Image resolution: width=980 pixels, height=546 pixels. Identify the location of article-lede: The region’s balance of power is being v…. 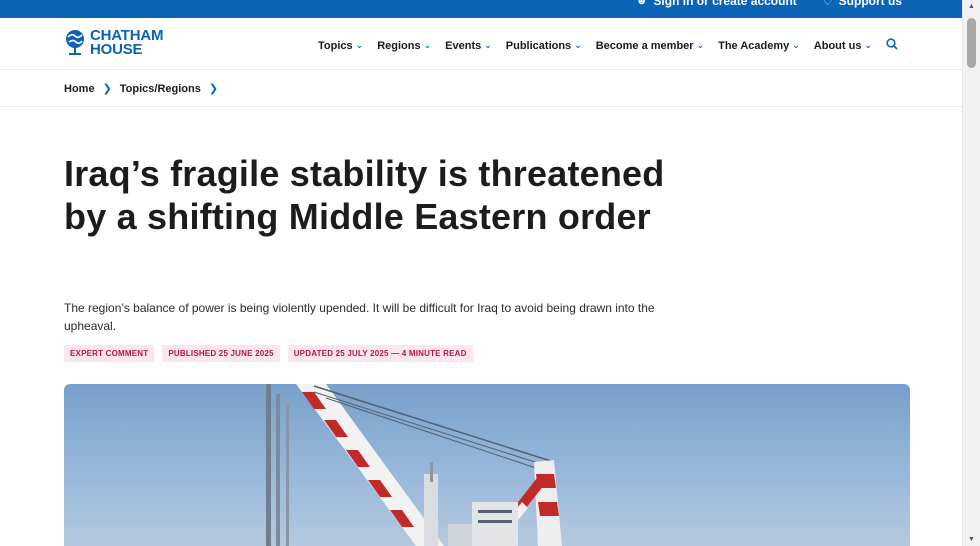
(359, 317).